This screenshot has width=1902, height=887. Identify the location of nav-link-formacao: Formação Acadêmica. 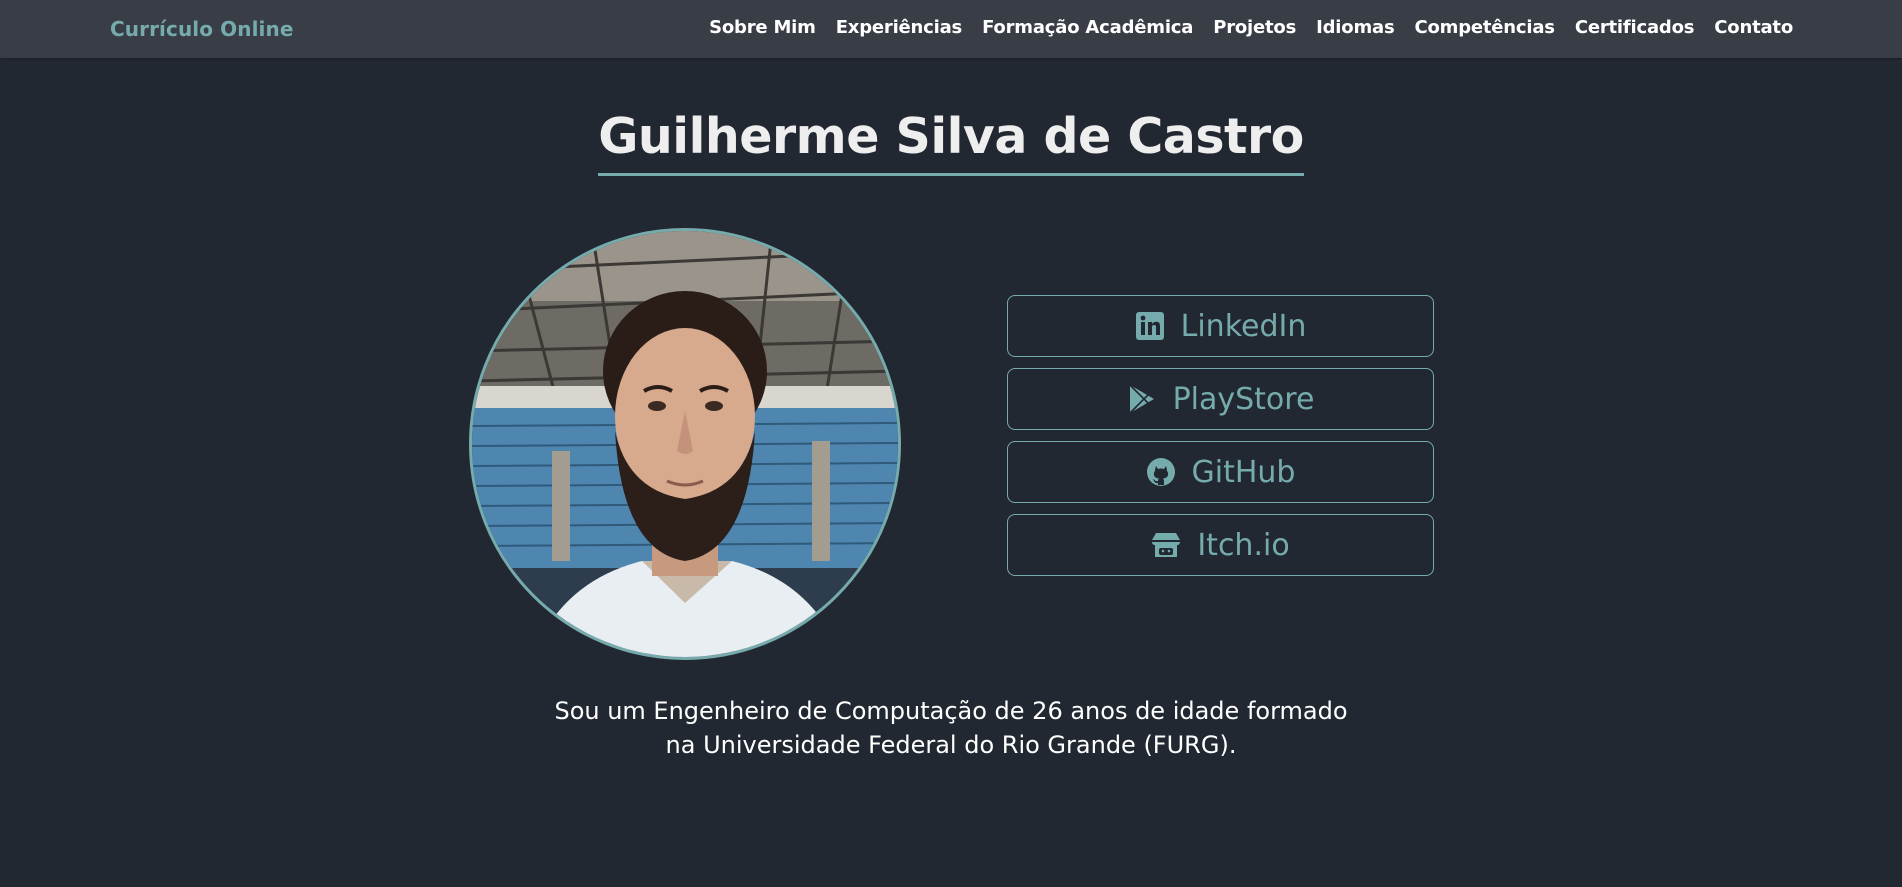
(1087, 27).